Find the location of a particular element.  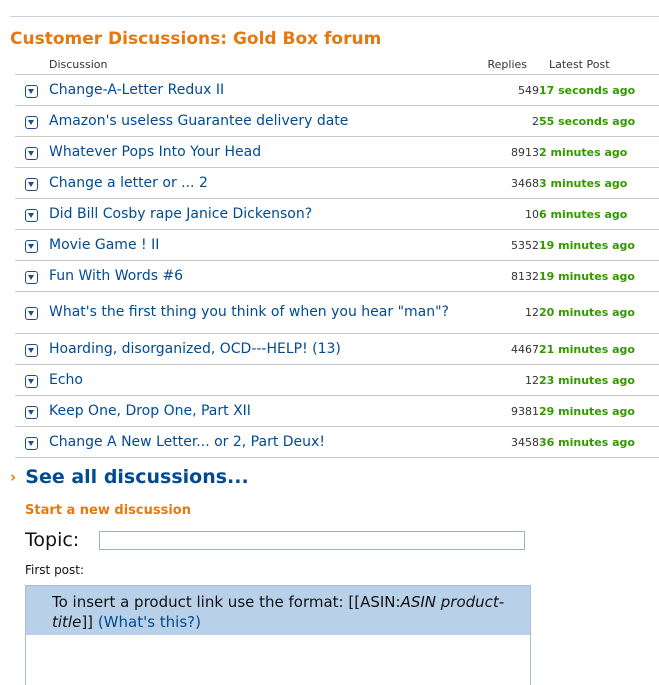

table-row: Echo 12 23 minutes ago is located at coordinates (337, 380).